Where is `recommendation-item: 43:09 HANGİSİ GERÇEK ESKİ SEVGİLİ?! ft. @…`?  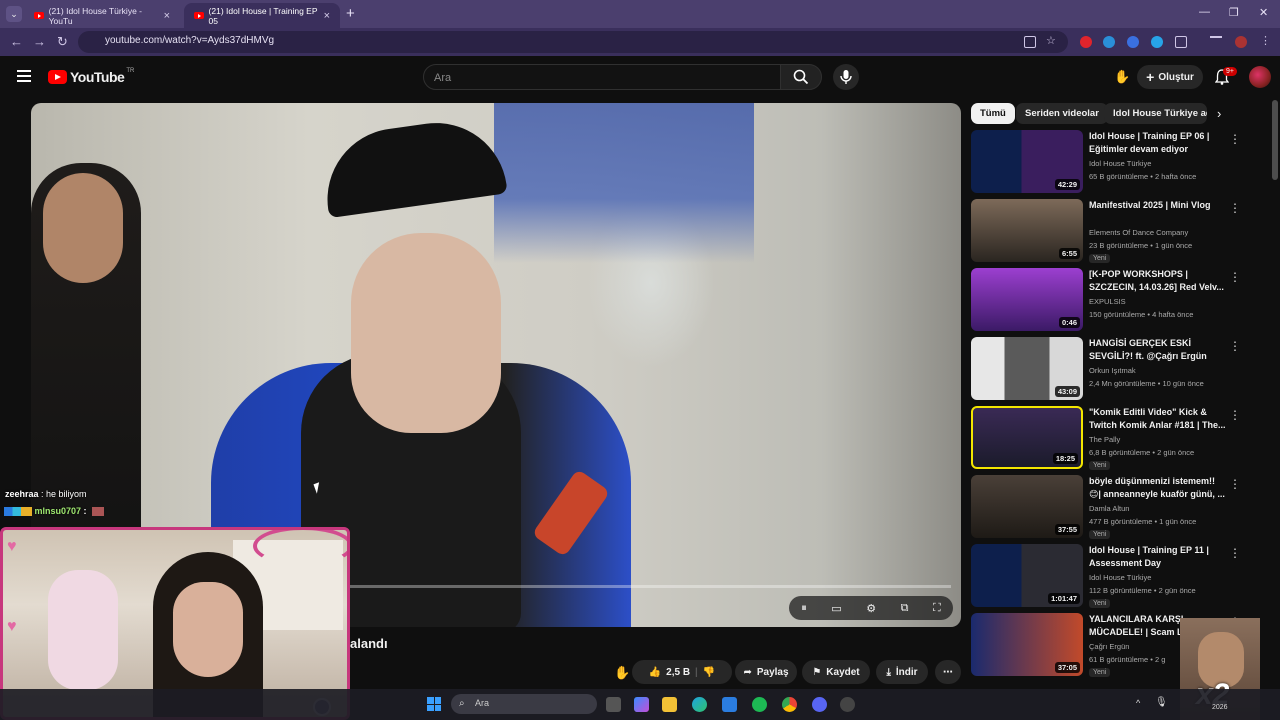
recommendation-item: 43:09 HANGİSİ GERÇEK ESKİ SEVGİLİ?! ft. @… is located at coordinates (1116, 370).